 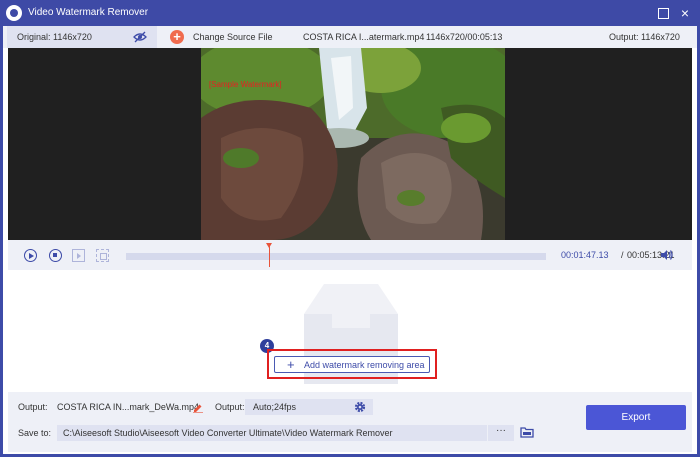 What do you see at coordinates (364, 365) in the screenshot?
I see `add-area-label: Add watermark removing area` at bounding box center [364, 365].